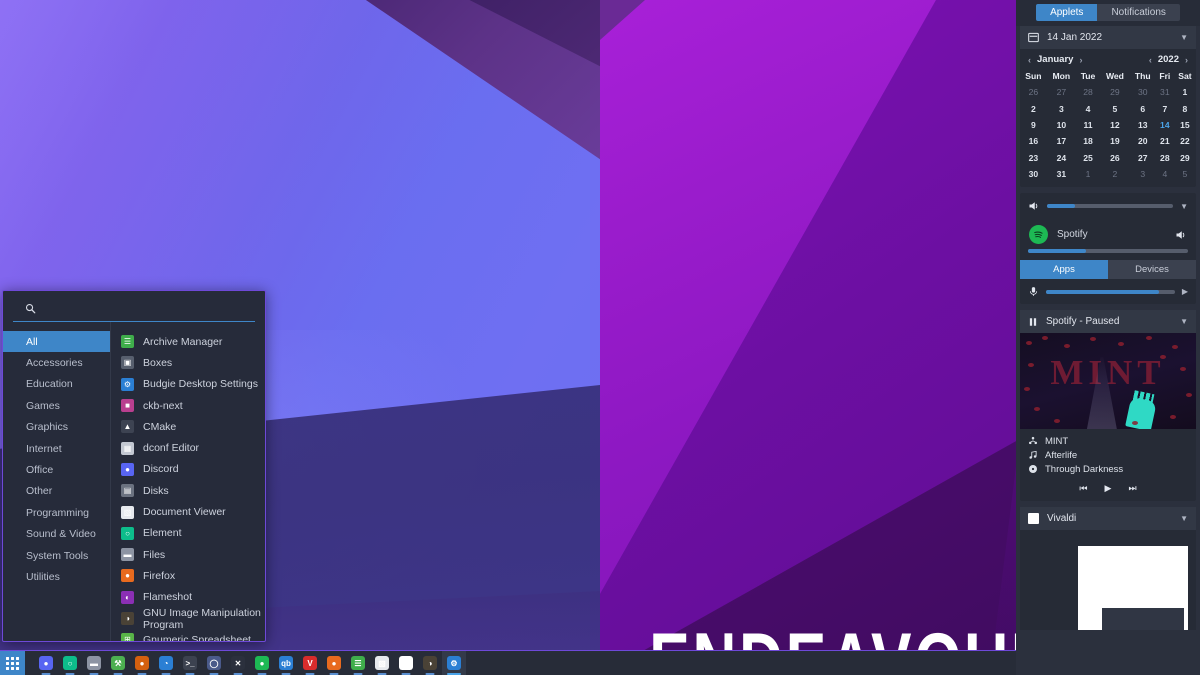 The image size is (1200, 675). Describe the element at coordinates (1185, 291) in the screenshot. I see `input-expand-icon: ▶` at that location.